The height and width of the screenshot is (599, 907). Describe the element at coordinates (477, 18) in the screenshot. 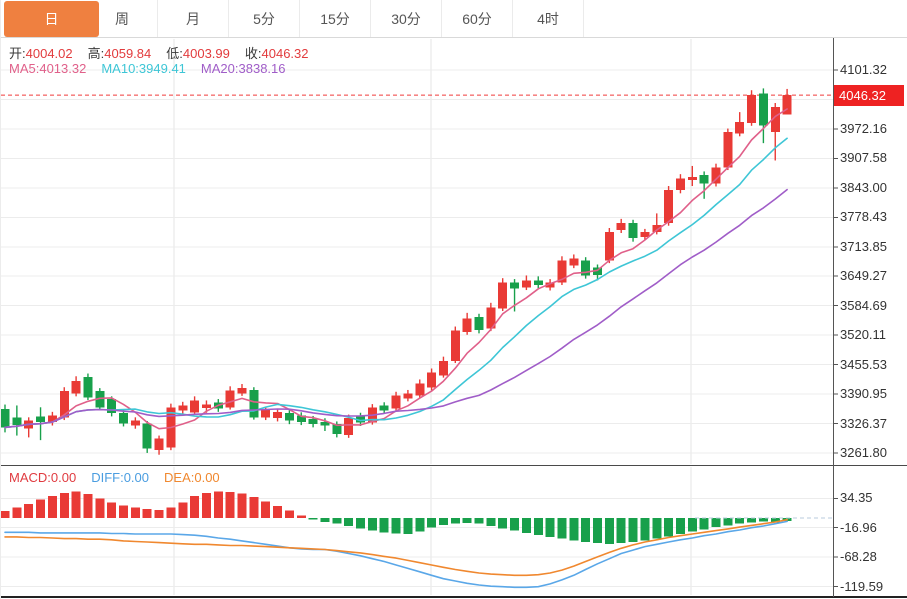

I see `timeframe-tab-60min: 60分` at that location.